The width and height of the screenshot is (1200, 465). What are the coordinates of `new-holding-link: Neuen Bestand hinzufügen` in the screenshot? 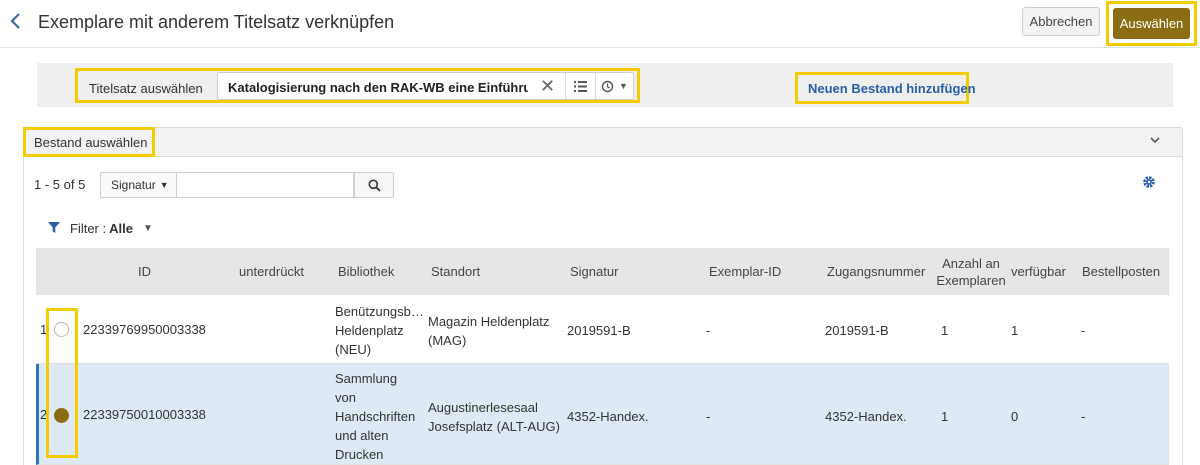 It's located at (892, 88).